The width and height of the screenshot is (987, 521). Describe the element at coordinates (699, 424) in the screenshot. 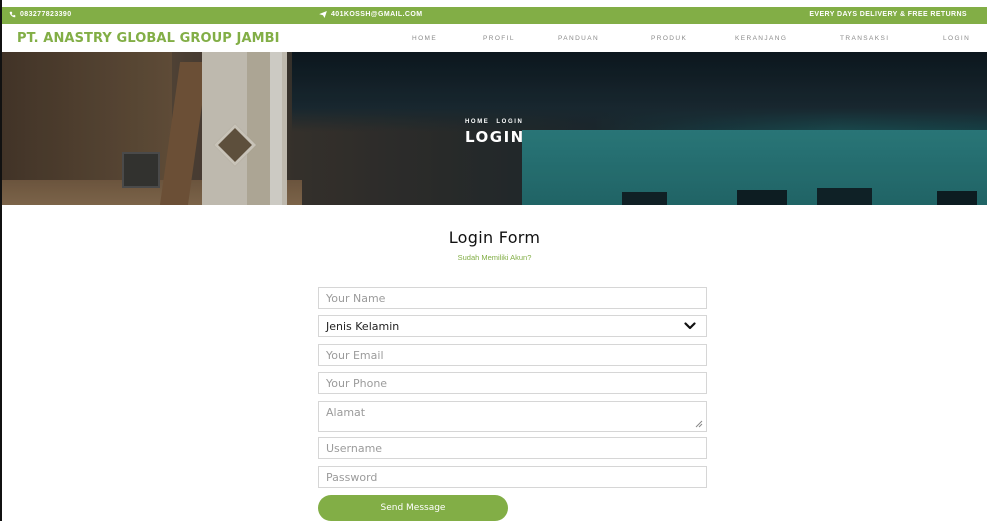

I see `resize-handle-icon` at that location.